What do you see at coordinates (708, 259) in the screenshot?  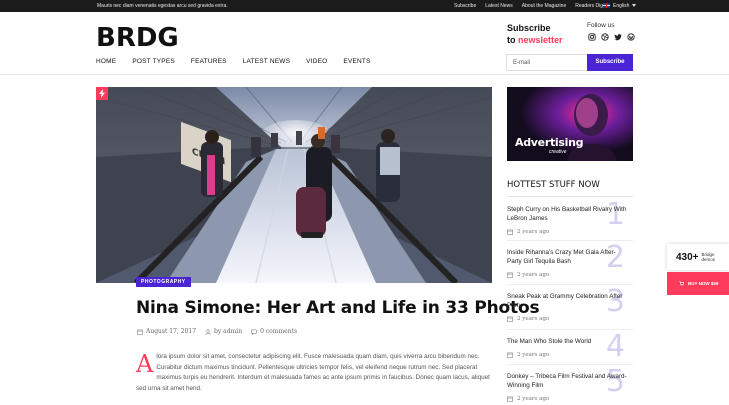 I see `demos-label-line2: demos` at bounding box center [708, 259].